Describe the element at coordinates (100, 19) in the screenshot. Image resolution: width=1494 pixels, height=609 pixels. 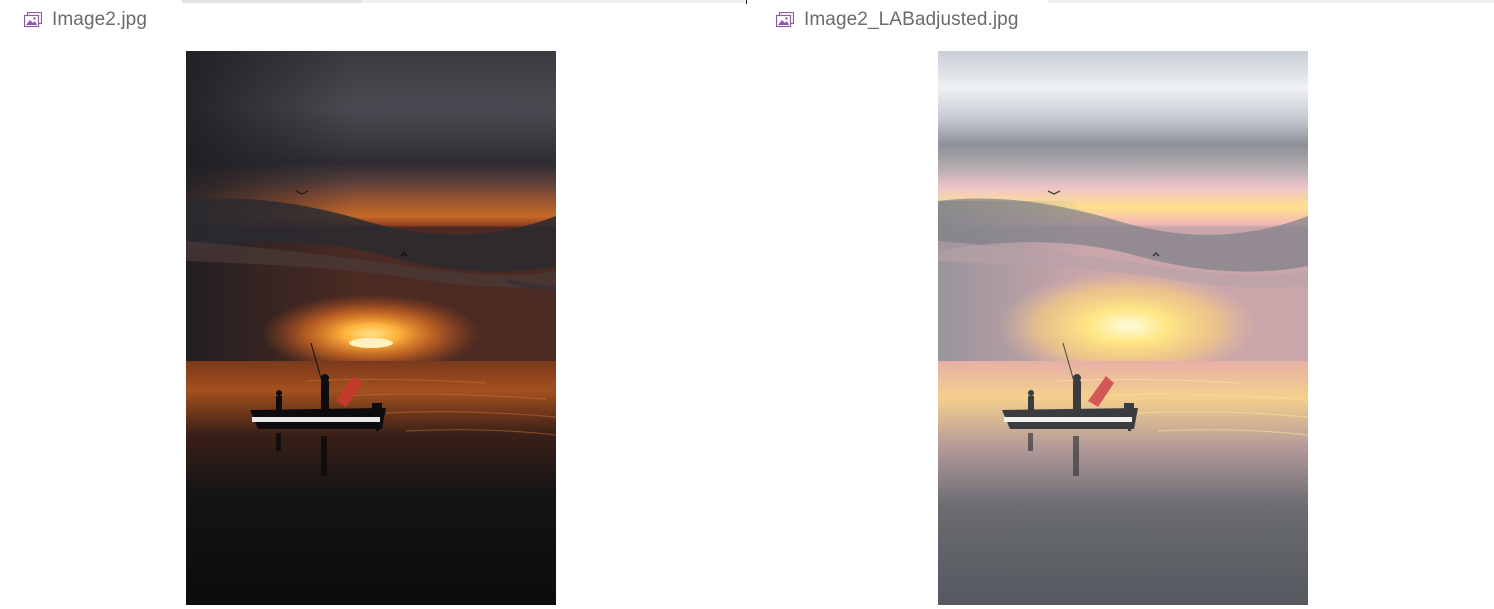
I see `file-name-label: Image2.jpg` at that location.